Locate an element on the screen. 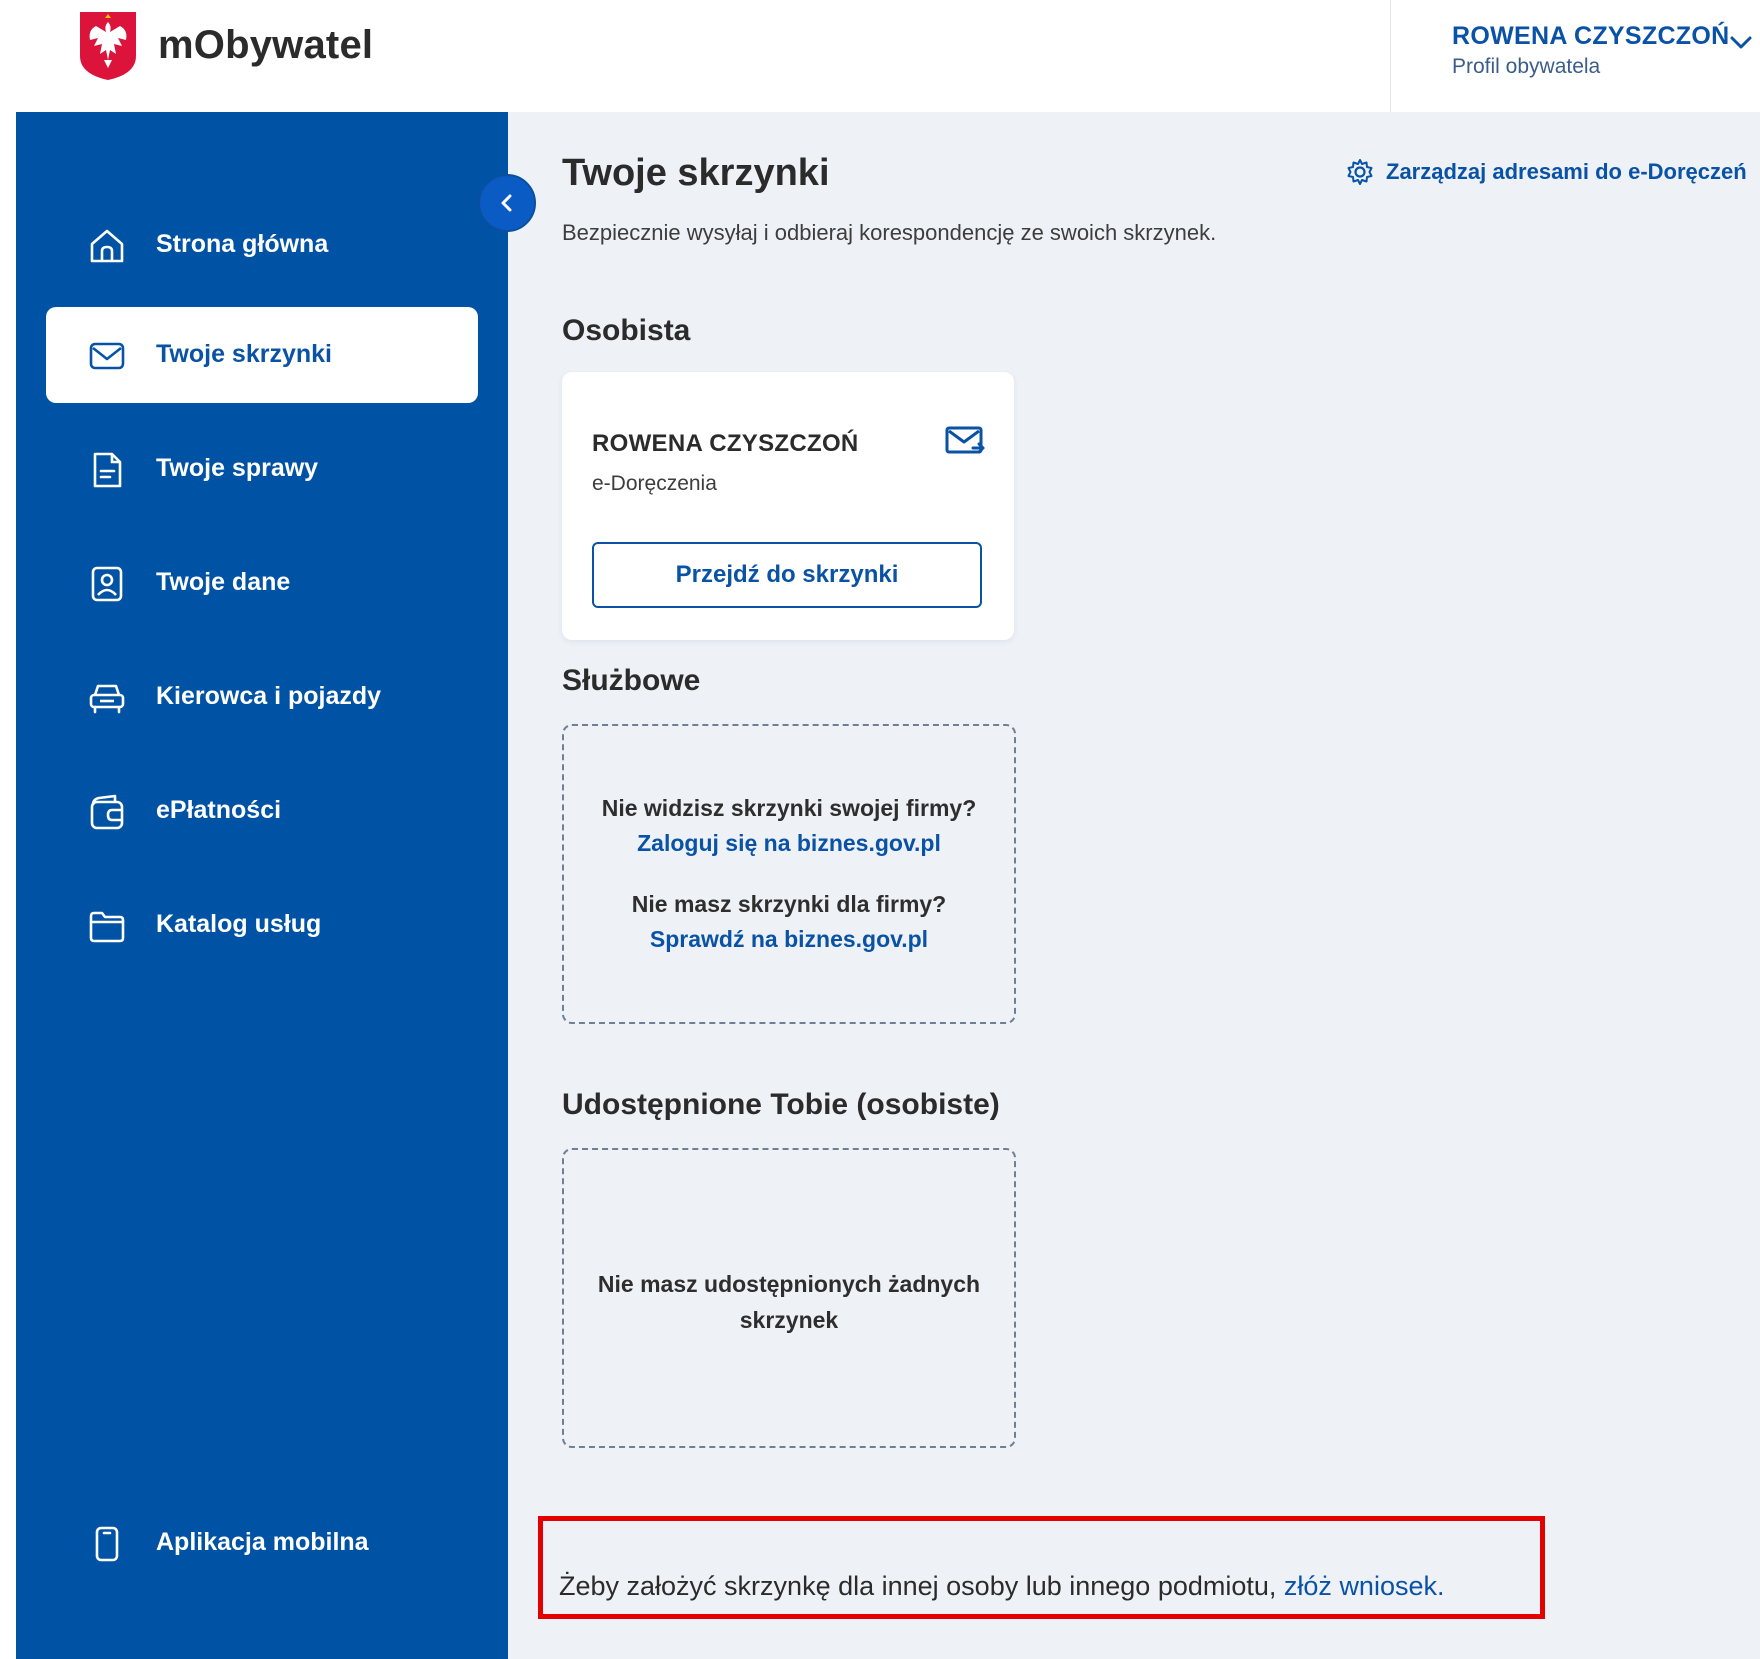  home-icon is located at coordinates (107, 246).